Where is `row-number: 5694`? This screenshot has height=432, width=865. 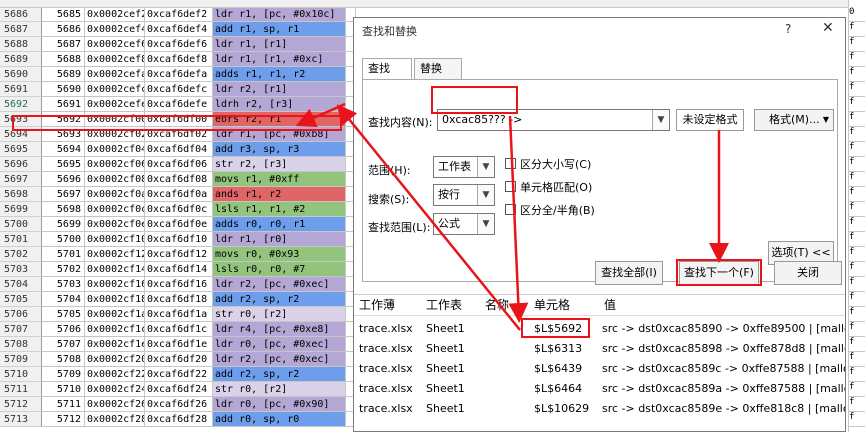 row-number: 5694 is located at coordinates (21, 134).